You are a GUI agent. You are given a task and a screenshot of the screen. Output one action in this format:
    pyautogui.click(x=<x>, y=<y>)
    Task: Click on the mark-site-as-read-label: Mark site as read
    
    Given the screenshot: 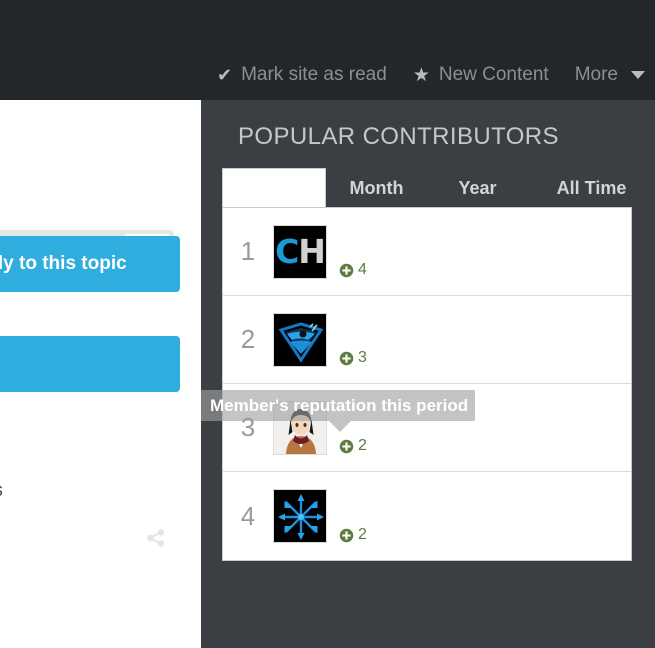 What is the action you would take?
    pyautogui.click(x=314, y=74)
    